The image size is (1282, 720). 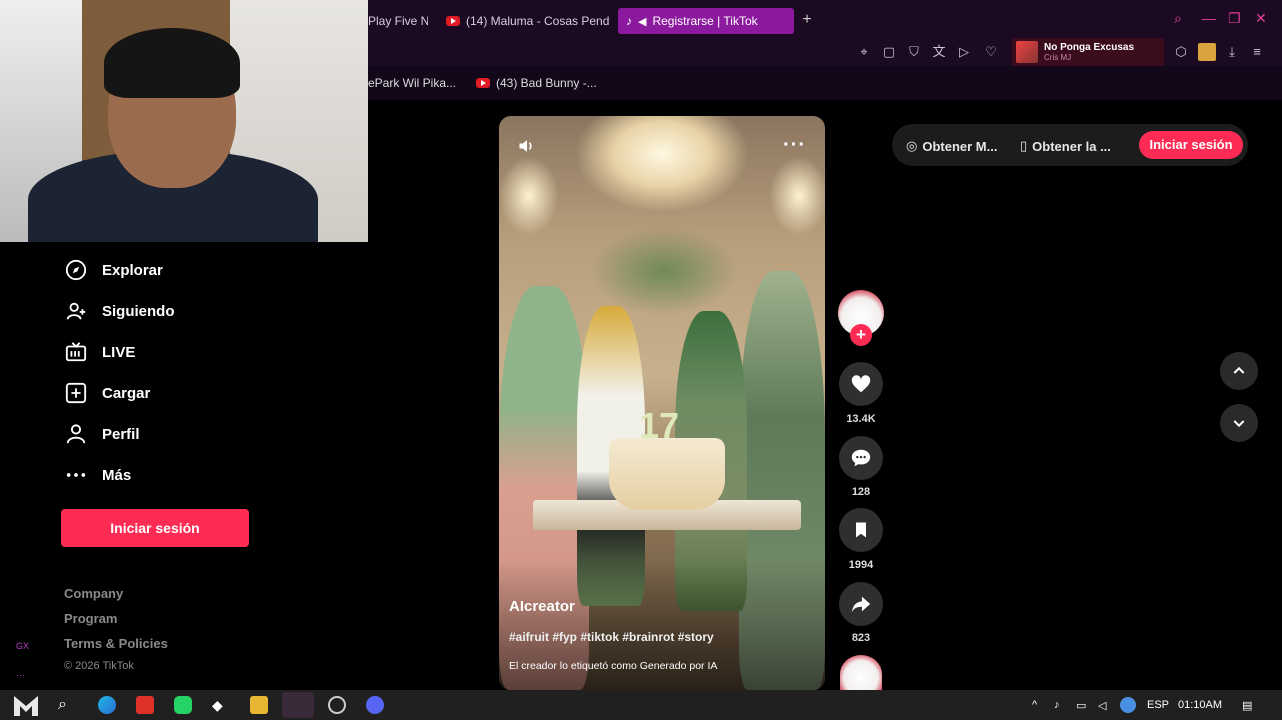 I want to click on like-count: 13.4K, so click(x=861, y=419).